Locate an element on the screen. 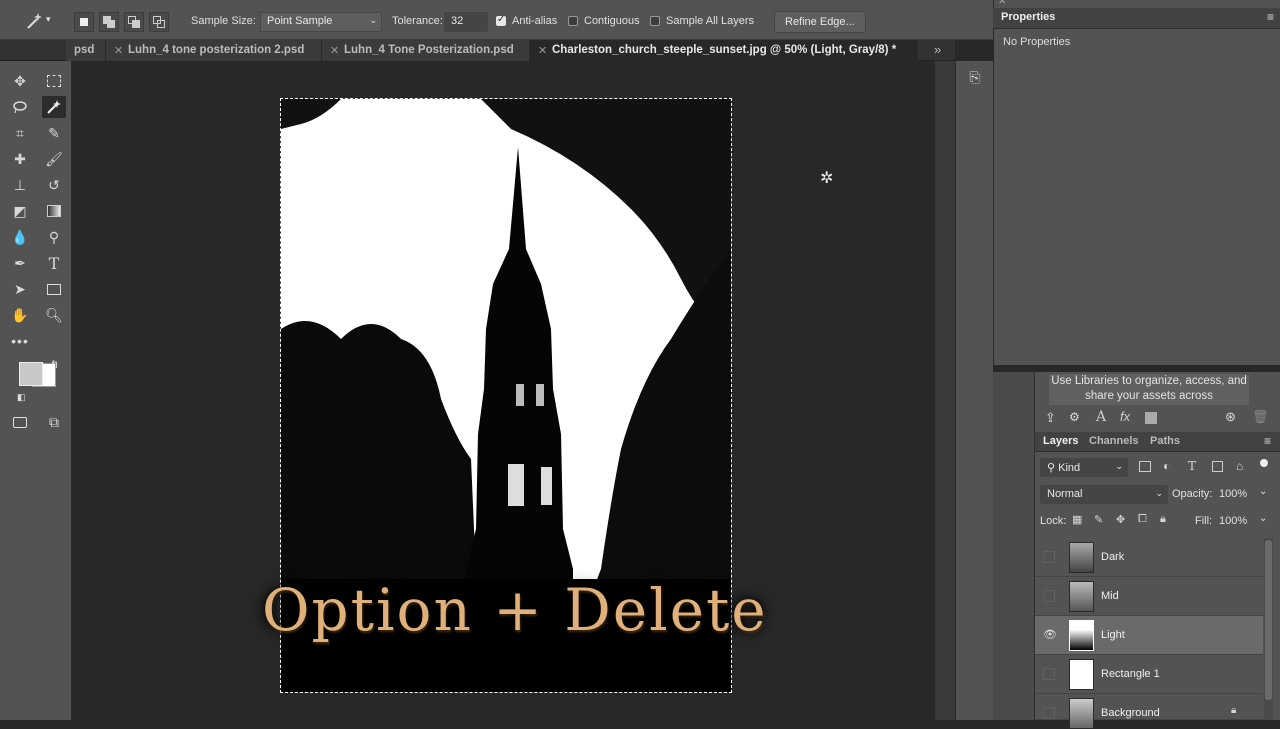 This screenshot has width=1280, height=729. zoom-tool-icon: 🔍︎ is located at coordinates (54, 315).